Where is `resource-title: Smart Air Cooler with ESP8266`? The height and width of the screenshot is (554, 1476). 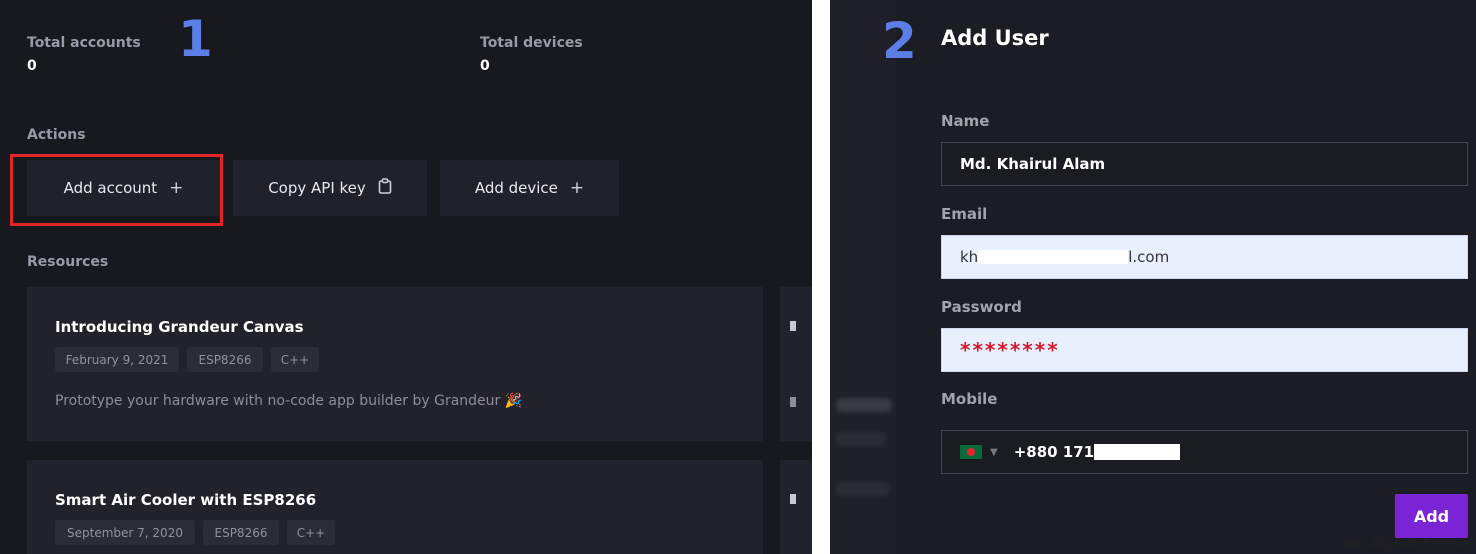
resource-title: Smart Air Cooler with ESP8266 is located at coordinates (186, 500).